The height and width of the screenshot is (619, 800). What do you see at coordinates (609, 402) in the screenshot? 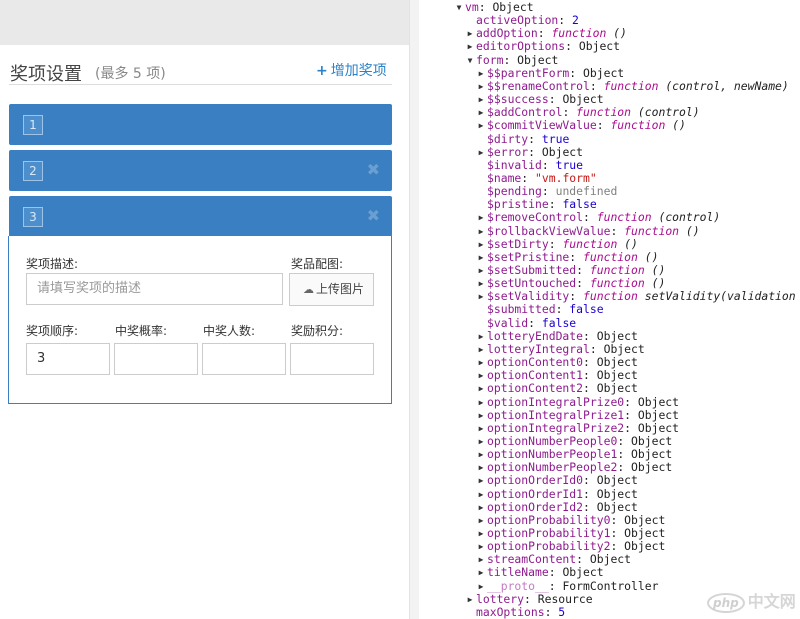
I see `tree-row: ▶ optionIntegralPrize0: Object` at bounding box center [609, 402].